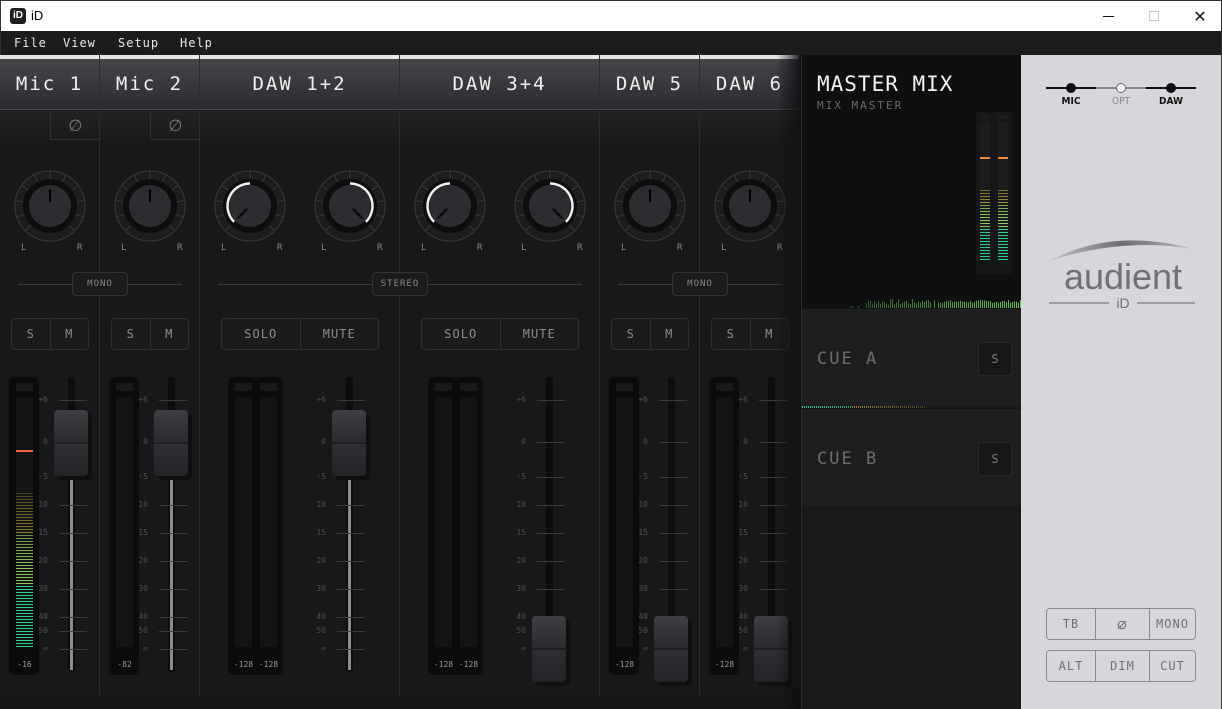 The height and width of the screenshot is (709, 1222). I want to click on meter-value: -128, so click(724, 664).